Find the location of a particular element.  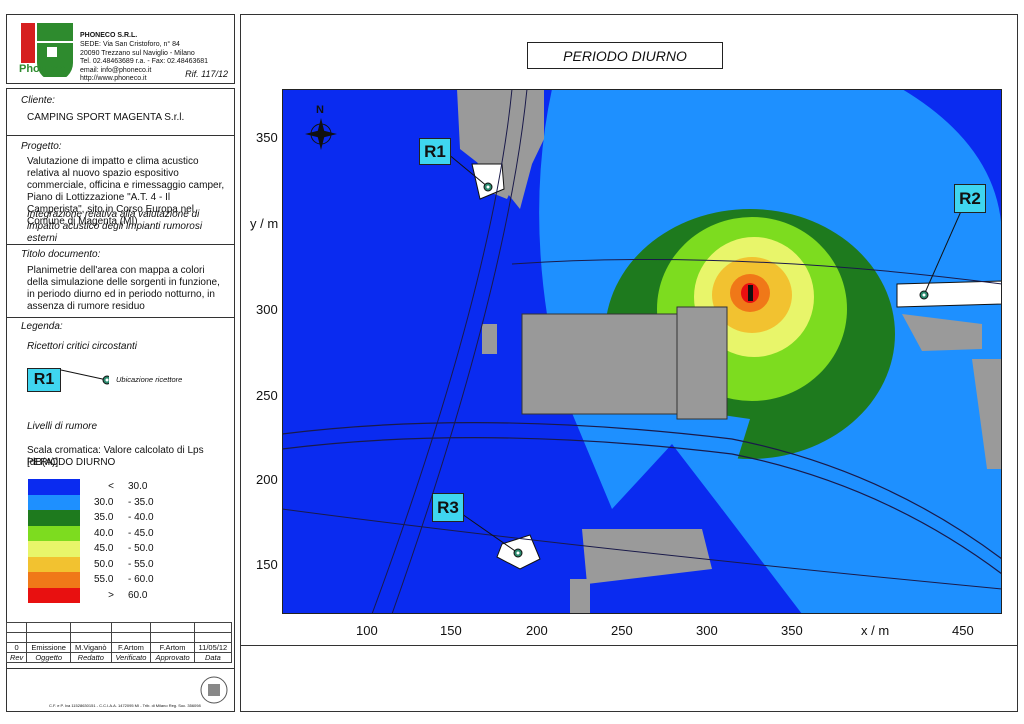

x-tick-label: 200 is located at coordinates (537, 630).